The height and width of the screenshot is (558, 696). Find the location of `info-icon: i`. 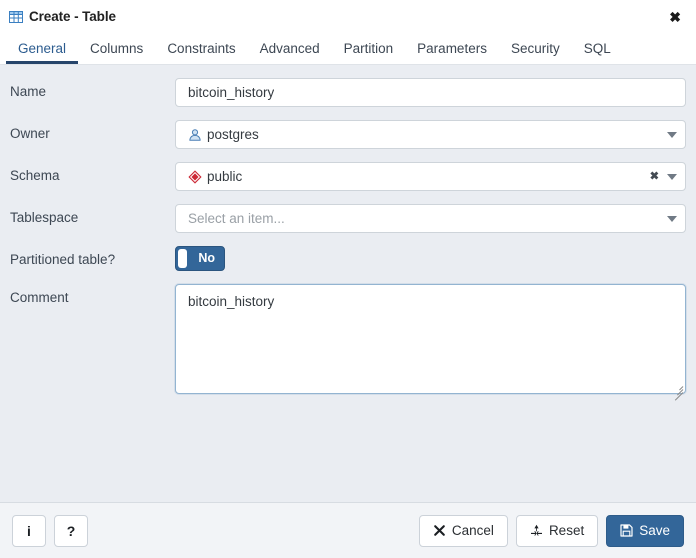

info-icon: i is located at coordinates (29, 530).